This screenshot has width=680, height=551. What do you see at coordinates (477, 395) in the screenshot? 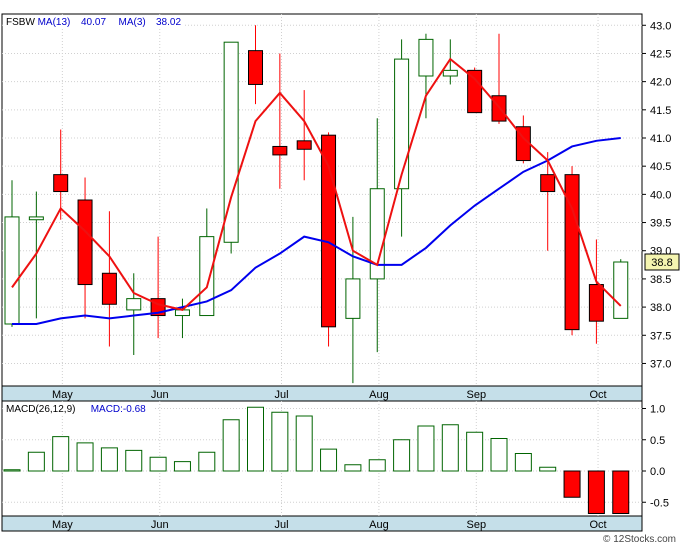
I see `price-x-tick-label: Sep` at bounding box center [477, 395].